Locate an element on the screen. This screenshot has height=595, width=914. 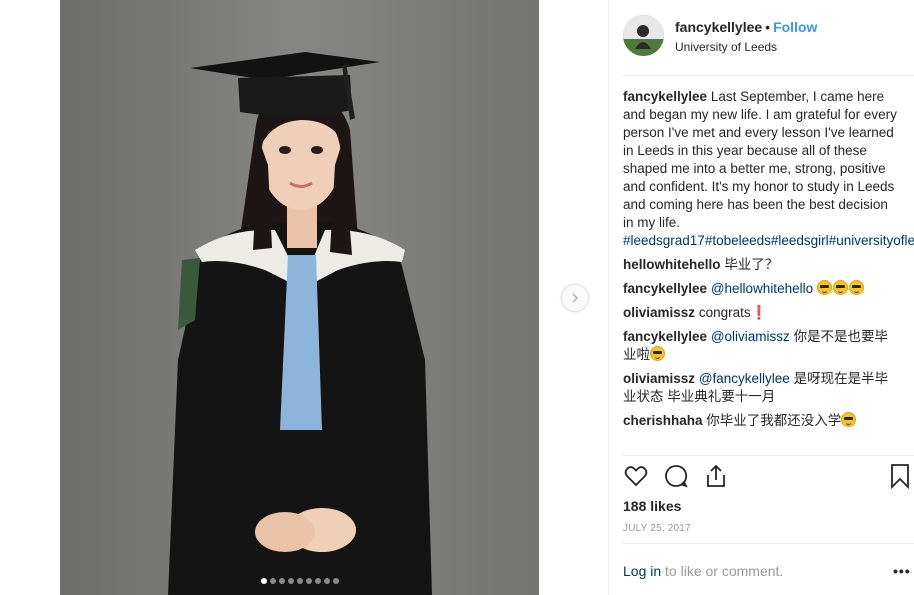
share-icon is located at coordinates (716, 475).